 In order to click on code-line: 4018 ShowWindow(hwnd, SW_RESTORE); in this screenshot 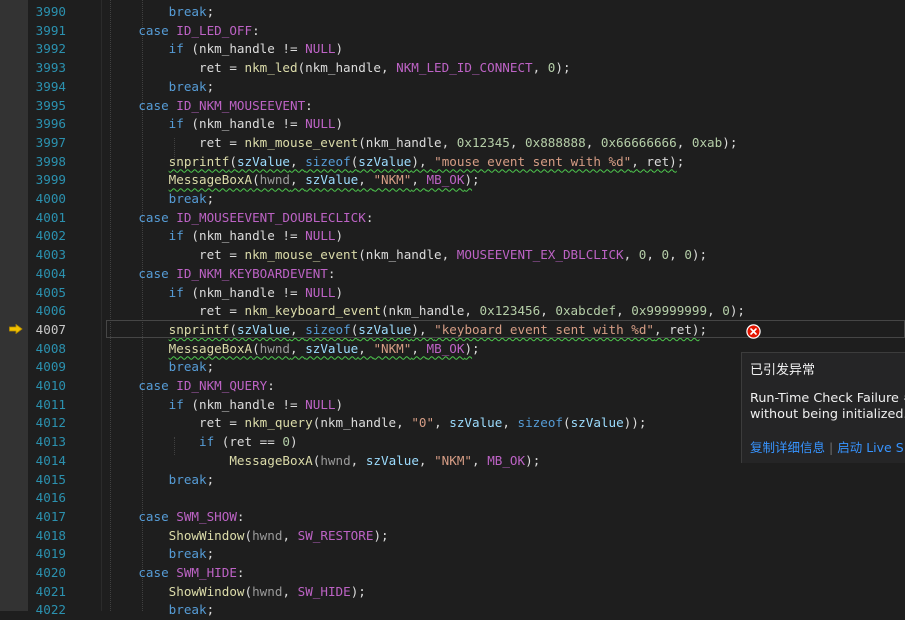, I will do `click(452, 536)`.